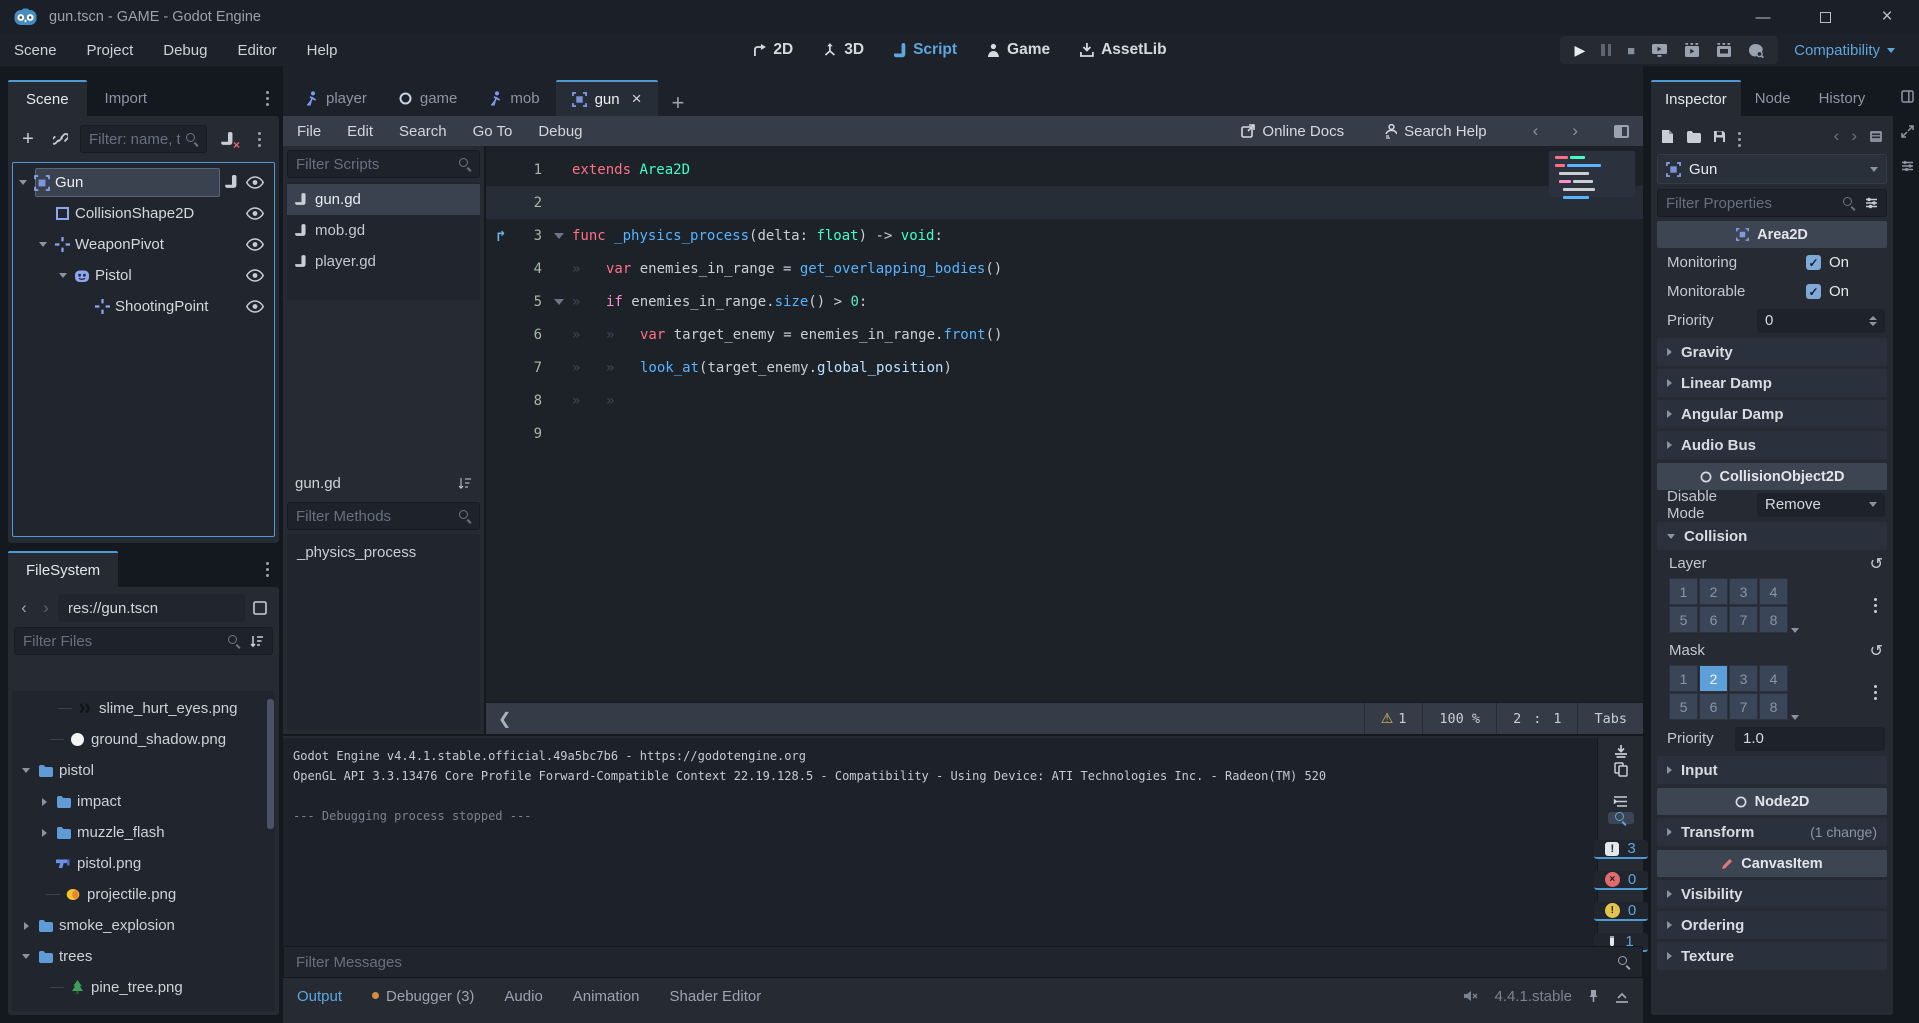 This screenshot has width=1919, height=1023. What do you see at coordinates (1772, 352) in the screenshot?
I see `section-gravity: Gravity` at bounding box center [1772, 352].